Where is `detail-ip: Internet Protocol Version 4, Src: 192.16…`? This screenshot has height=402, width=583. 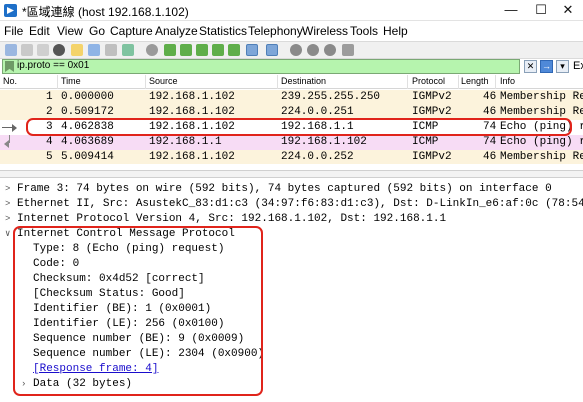
detail-ip: Internet Protocol Version 4, Src: 192.16… is located at coordinates (231, 219).